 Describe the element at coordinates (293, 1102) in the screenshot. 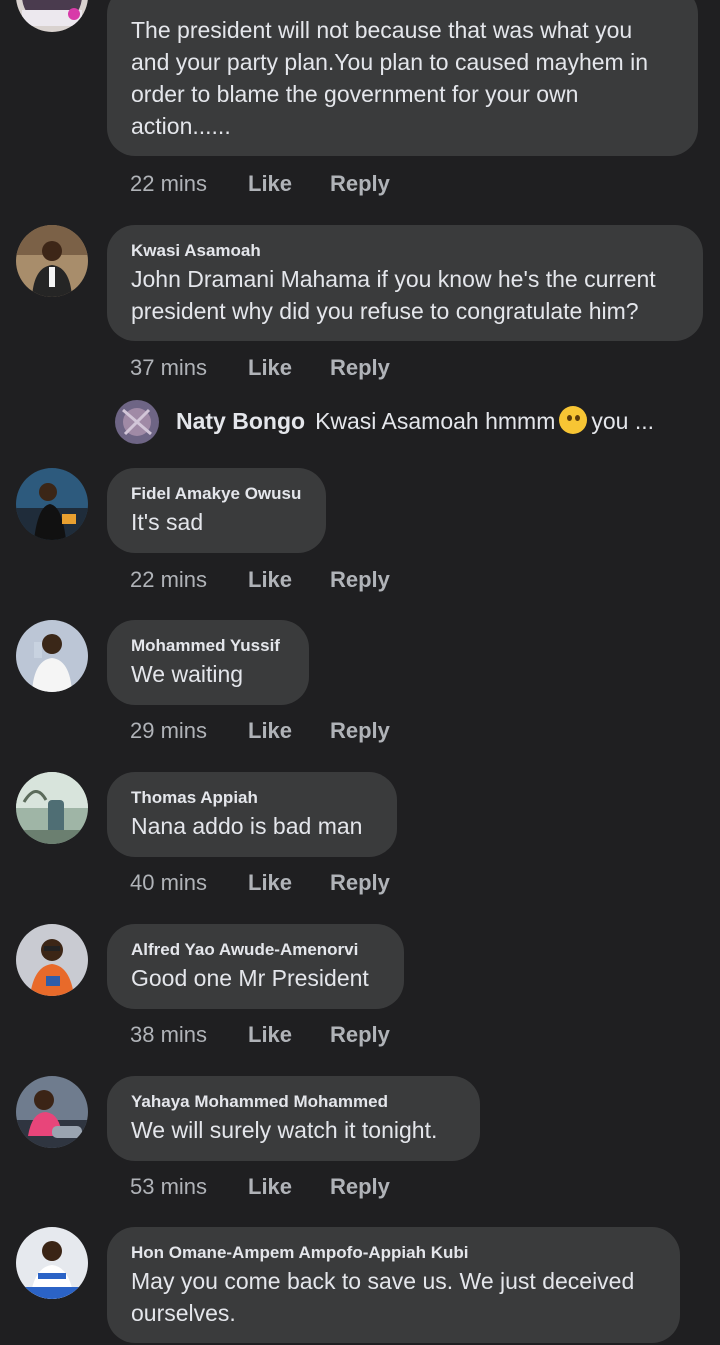

I see `comment-author: Yahaya Mohammed Mohammed` at that location.